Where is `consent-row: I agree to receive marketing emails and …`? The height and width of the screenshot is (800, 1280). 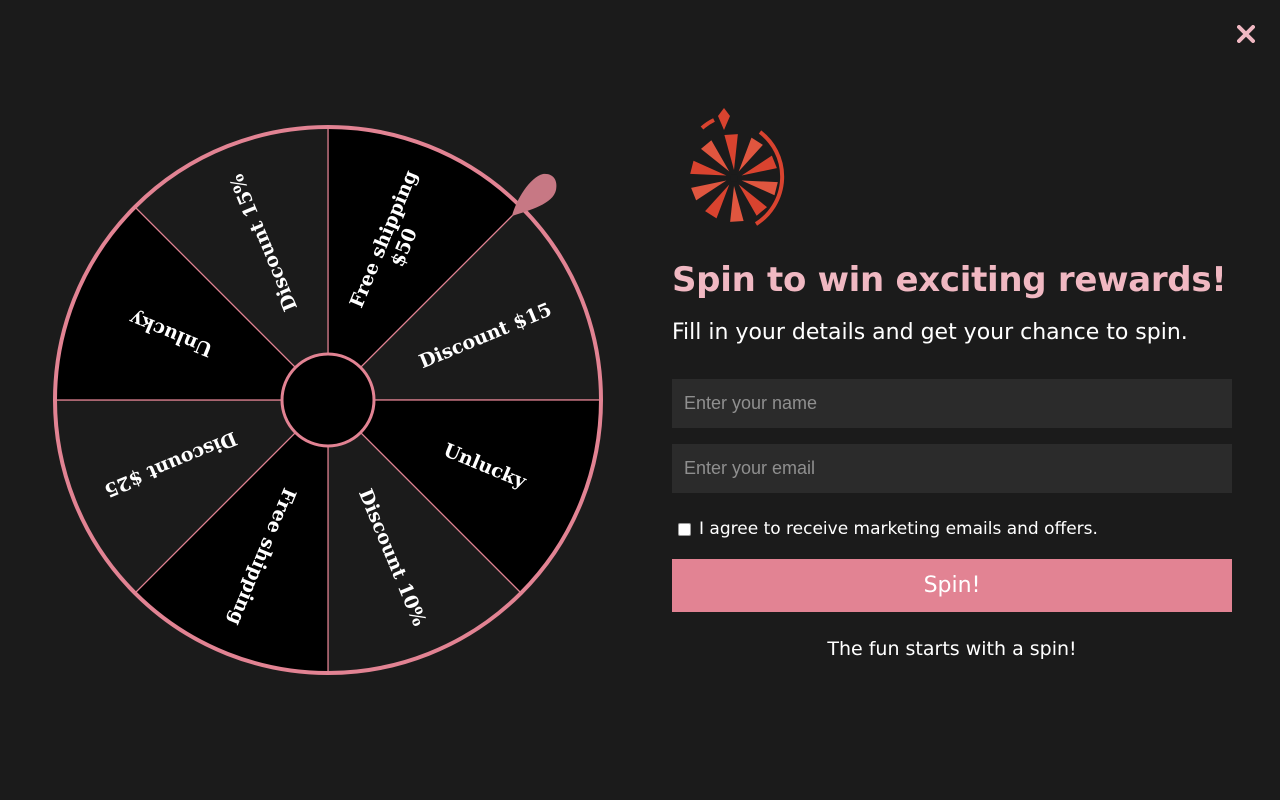
consent-row: I agree to receive marketing emails and … is located at coordinates (952, 529).